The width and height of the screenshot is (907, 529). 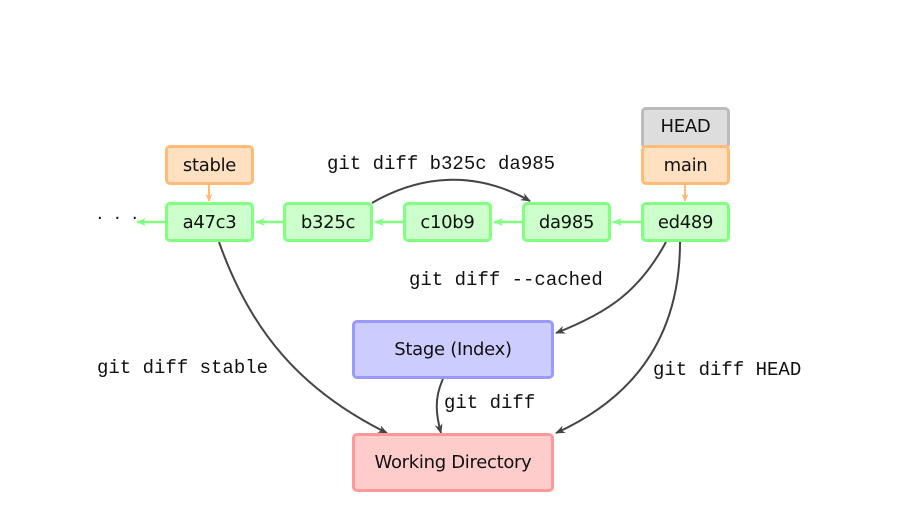 I want to click on commit-node-c10b9: c10b9, so click(x=447, y=222).